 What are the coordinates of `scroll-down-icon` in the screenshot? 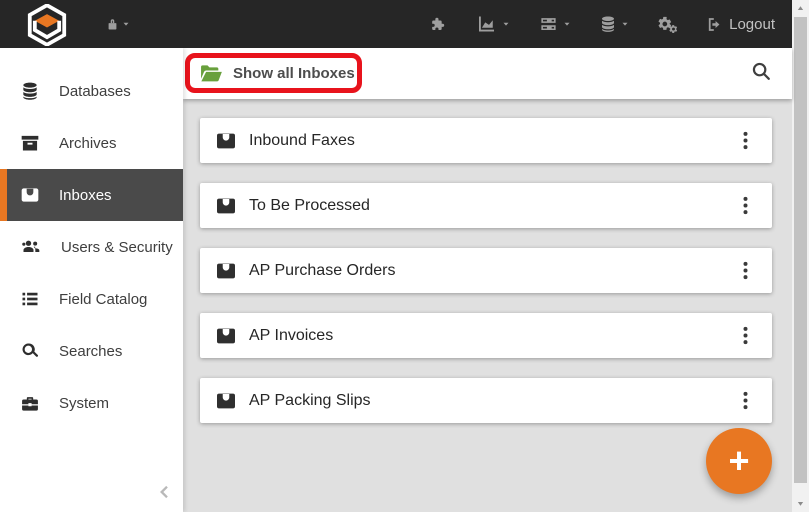 It's located at (800, 504).